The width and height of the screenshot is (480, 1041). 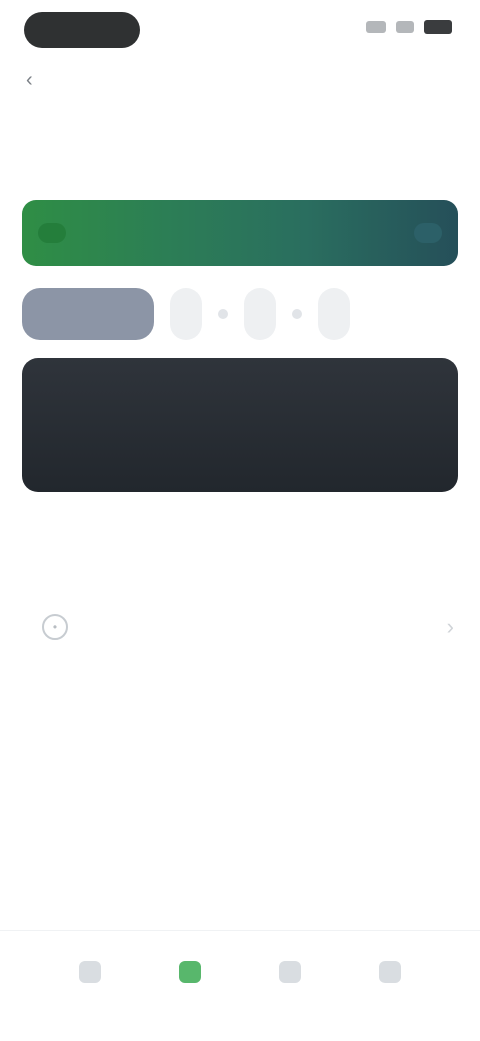 I want to click on signal-icon, so click(x=376, y=27).